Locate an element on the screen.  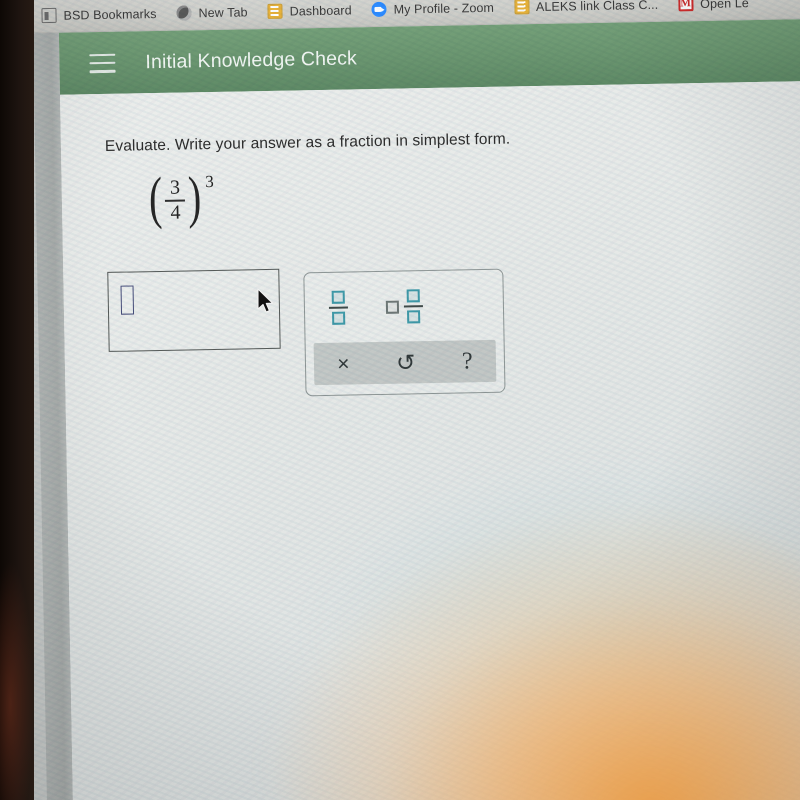
open-paren: ( is located at coordinates (155, 197).